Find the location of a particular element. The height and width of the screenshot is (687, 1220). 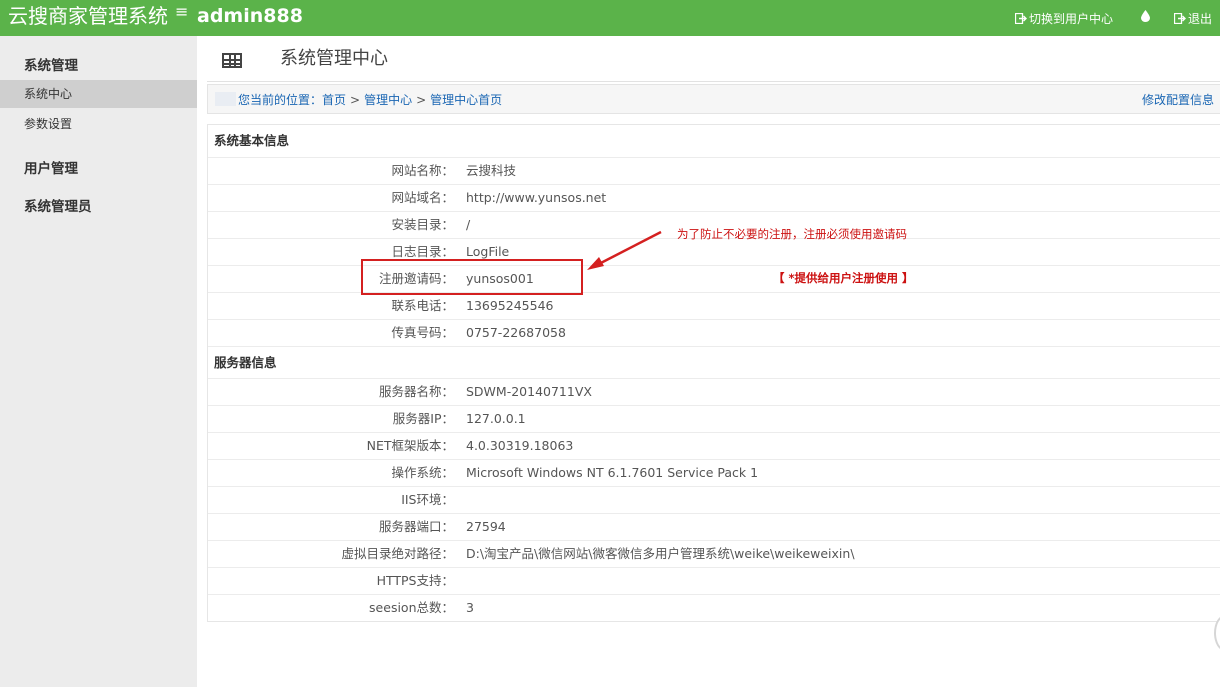

logout-icon is located at coordinates (1179, 18).